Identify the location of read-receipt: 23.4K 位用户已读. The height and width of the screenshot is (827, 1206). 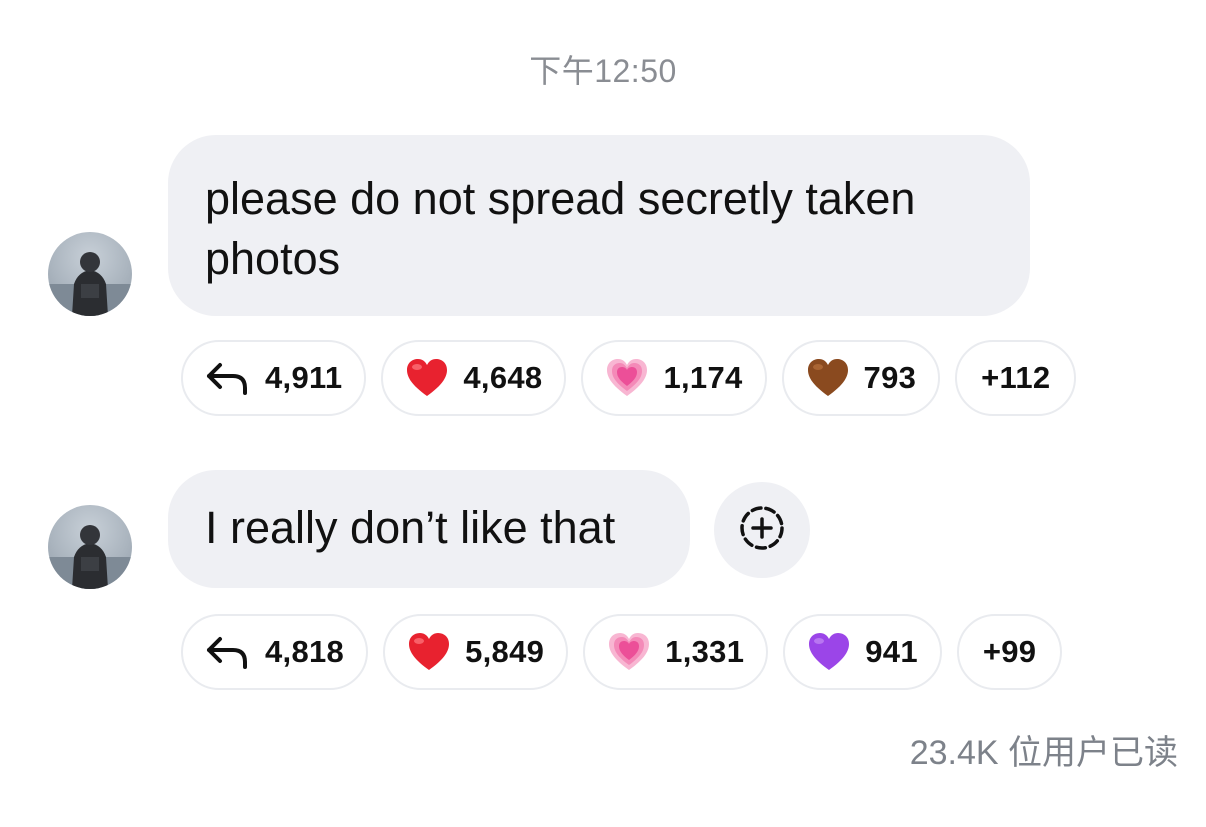
(1043, 753).